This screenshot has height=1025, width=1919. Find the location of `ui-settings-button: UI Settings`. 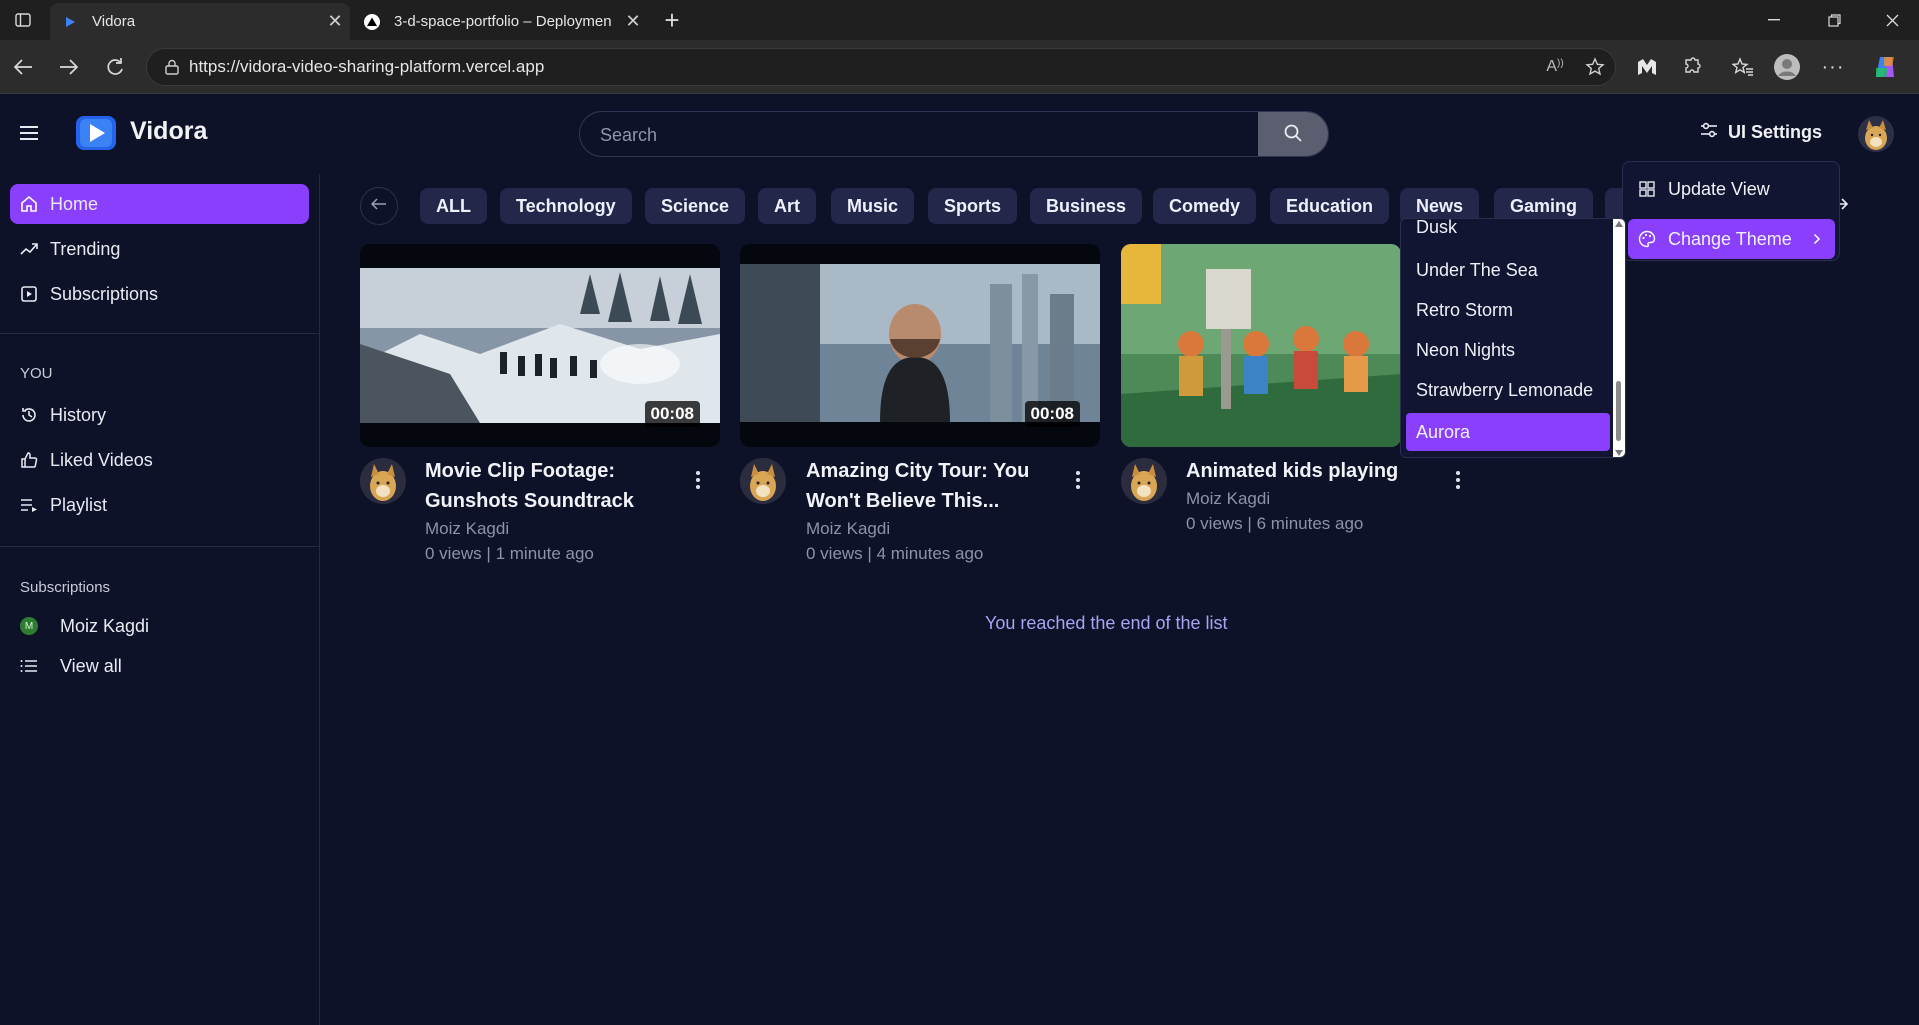

ui-settings-button: UI Settings is located at coordinates (1761, 132).